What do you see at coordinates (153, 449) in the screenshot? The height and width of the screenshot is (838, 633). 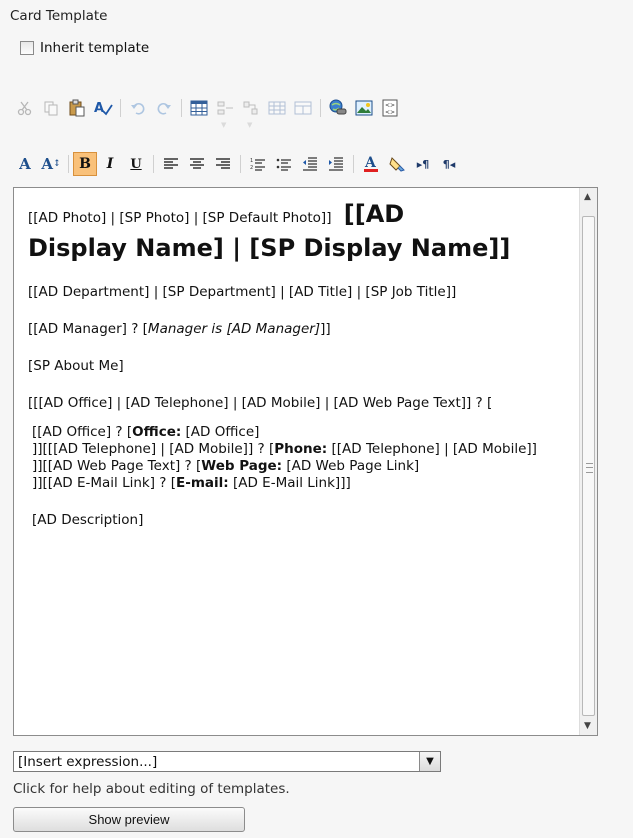 I see `phone-detail-part: ]][[[AD Telephone] | [AD Mobile]] ? [` at bounding box center [153, 449].